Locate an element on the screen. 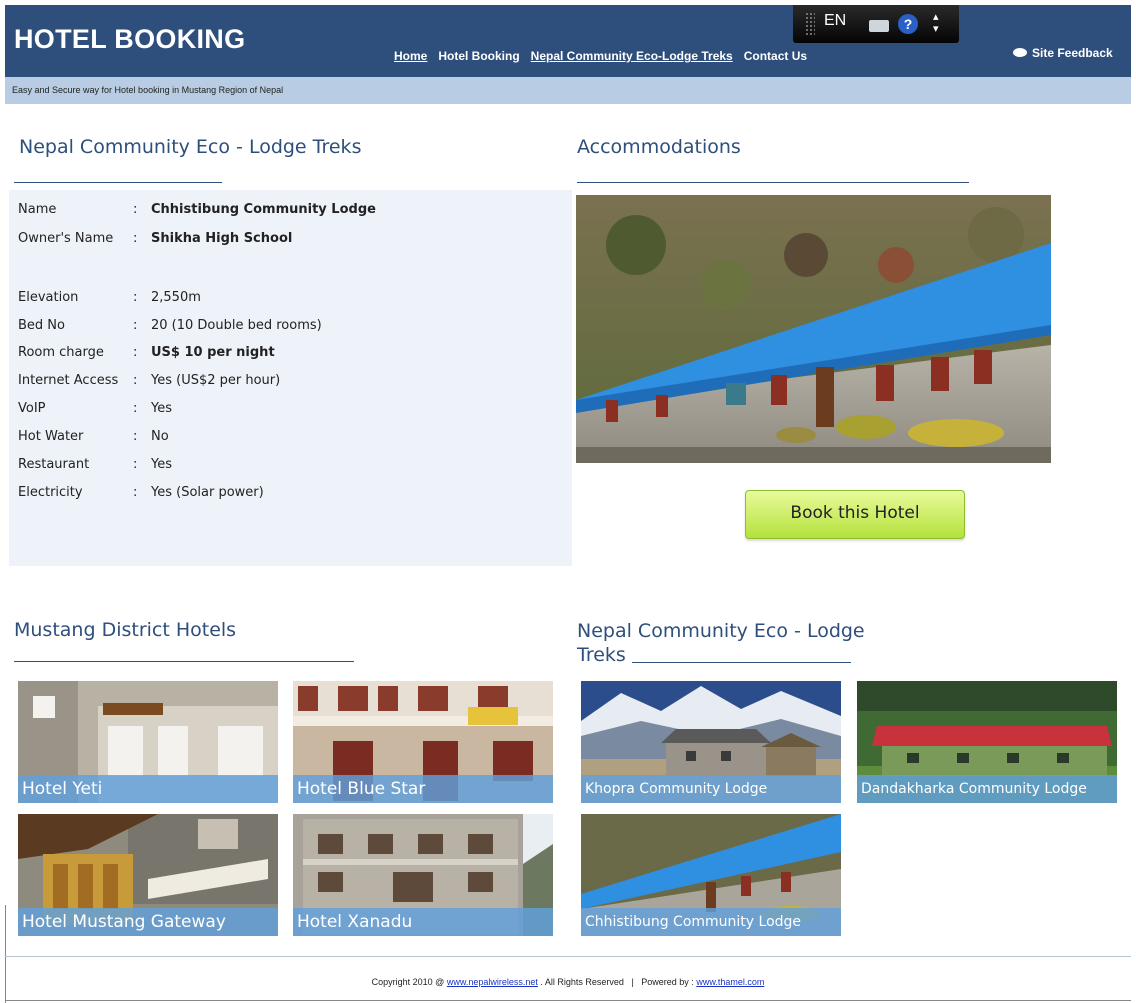 The image size is (1136, 1003). detail-label: Name is located at coordinates (37, 209).